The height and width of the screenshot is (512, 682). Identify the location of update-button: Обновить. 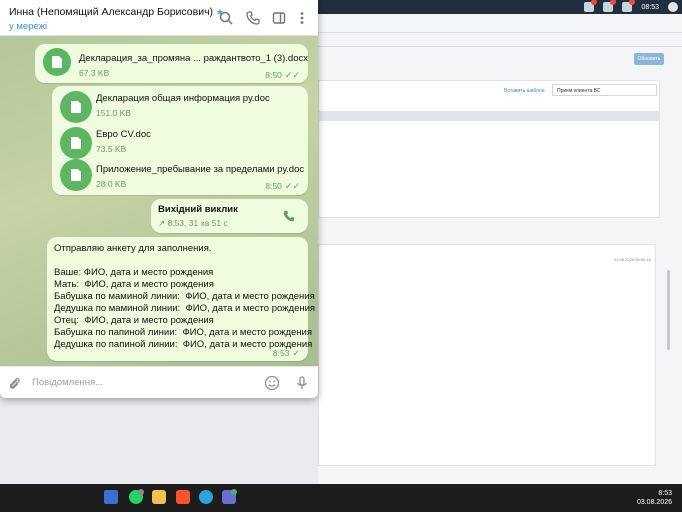
(649, 59).